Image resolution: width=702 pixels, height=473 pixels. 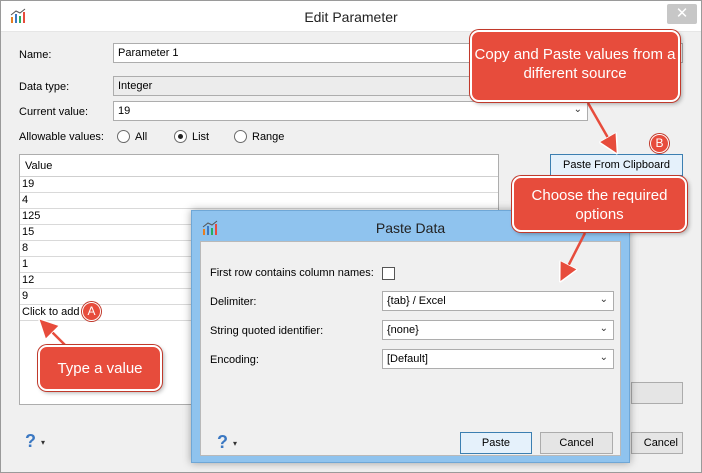 I want to click on marker-b: B, so click(x=659, y=143).